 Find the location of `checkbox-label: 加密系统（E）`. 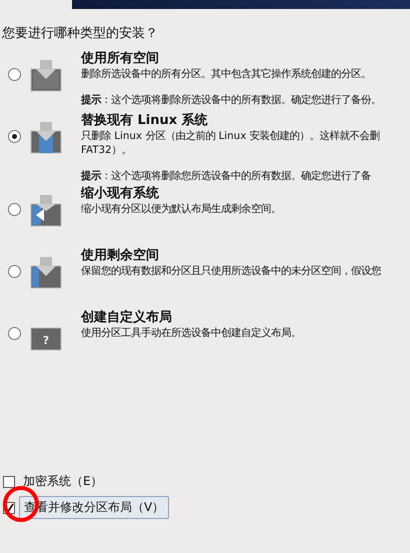

checkbox-label: 加密系统（E） is located at coordinates (63, 481).